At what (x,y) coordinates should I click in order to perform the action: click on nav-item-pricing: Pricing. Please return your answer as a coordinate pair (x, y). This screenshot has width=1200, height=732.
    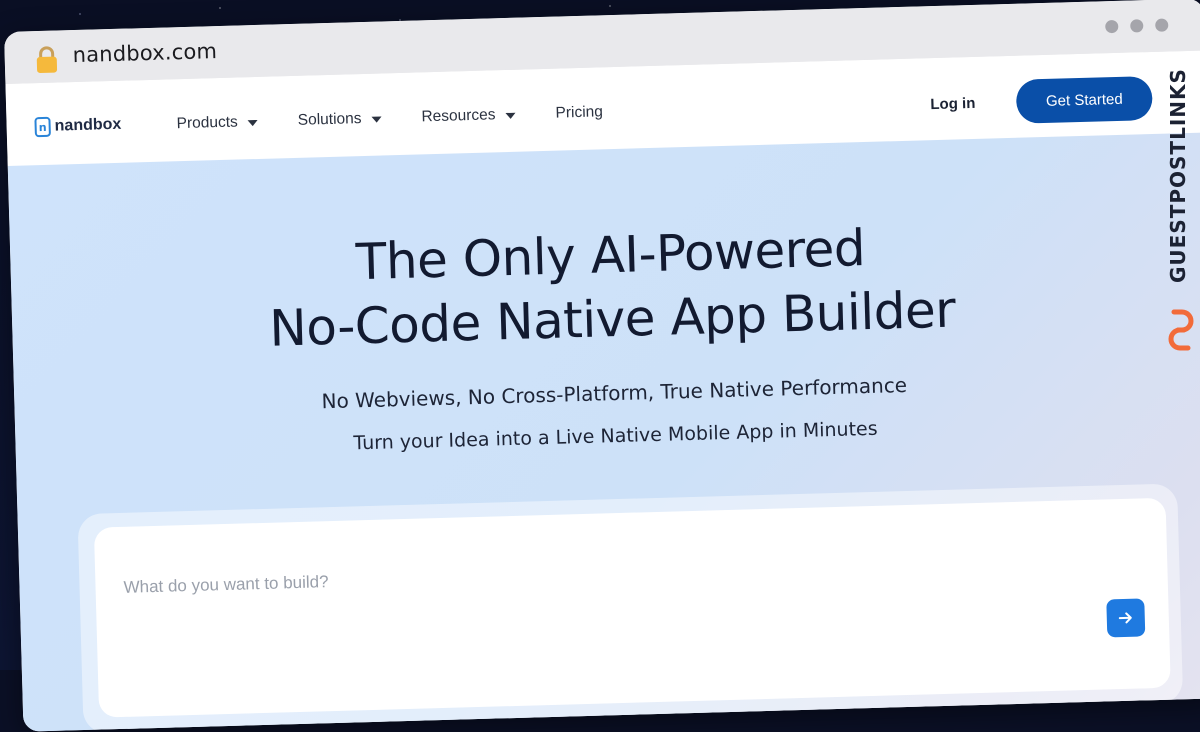
    Looking at the image, I should click on (579, 112).